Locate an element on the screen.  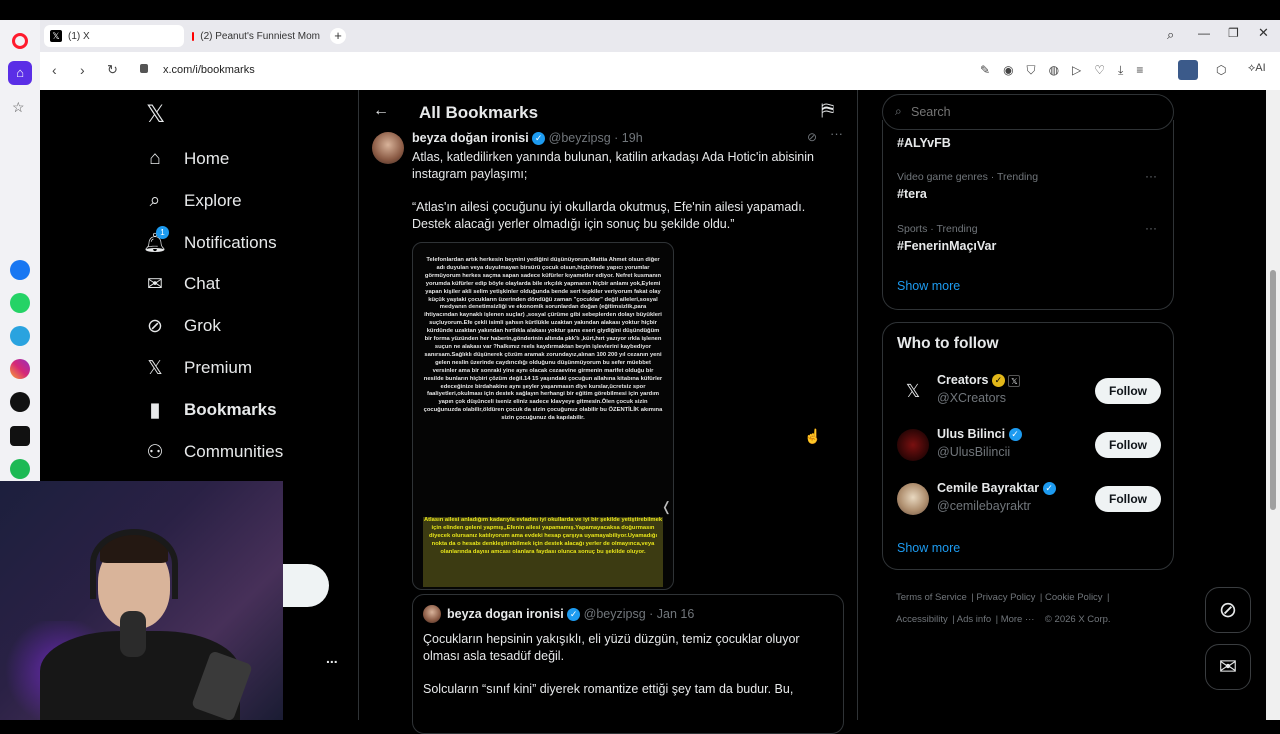
nav-label: Communities is located at coordinates (234, 451).